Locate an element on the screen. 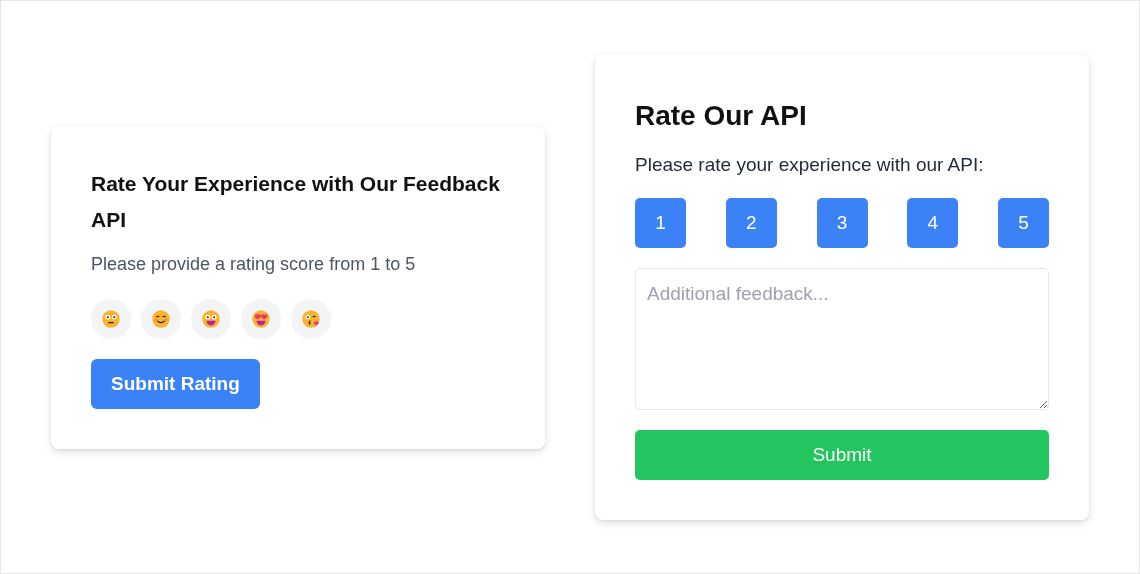  submit-button: Submit is located at coordinates (842, 455).